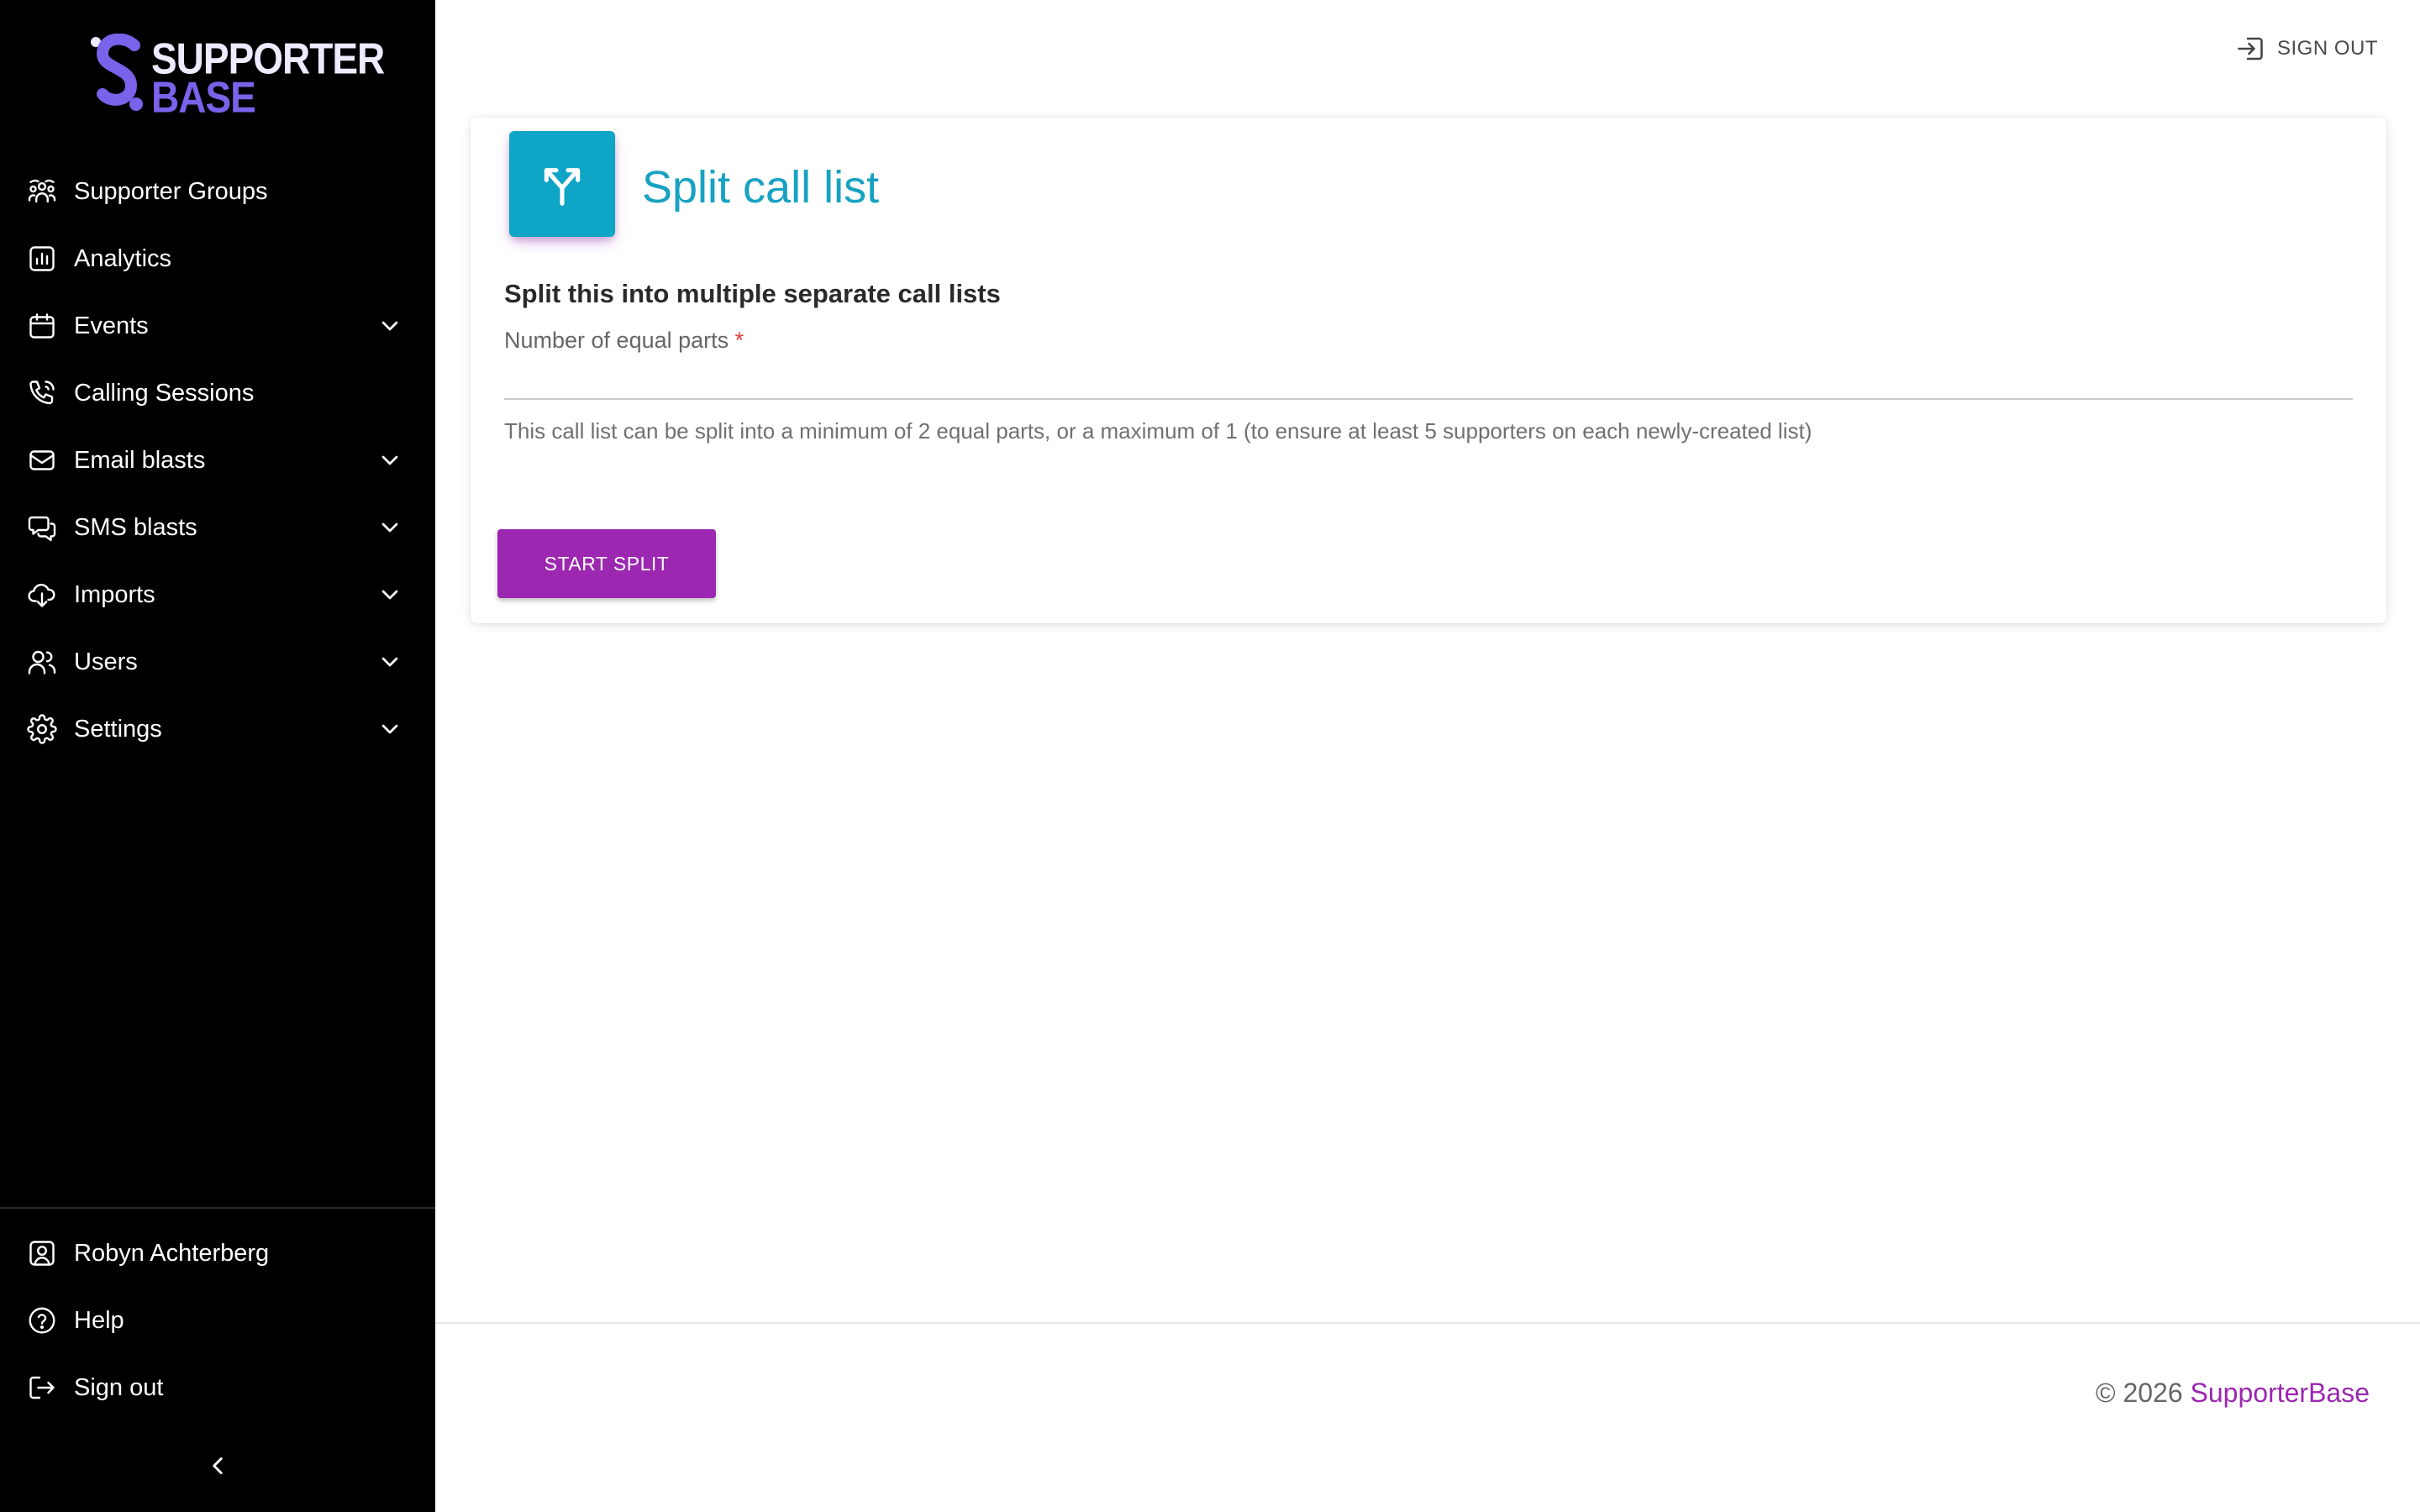 The width and height of the screenshot is (2420, 1512). I want to click on footer-divider, so click(1427, 1323).